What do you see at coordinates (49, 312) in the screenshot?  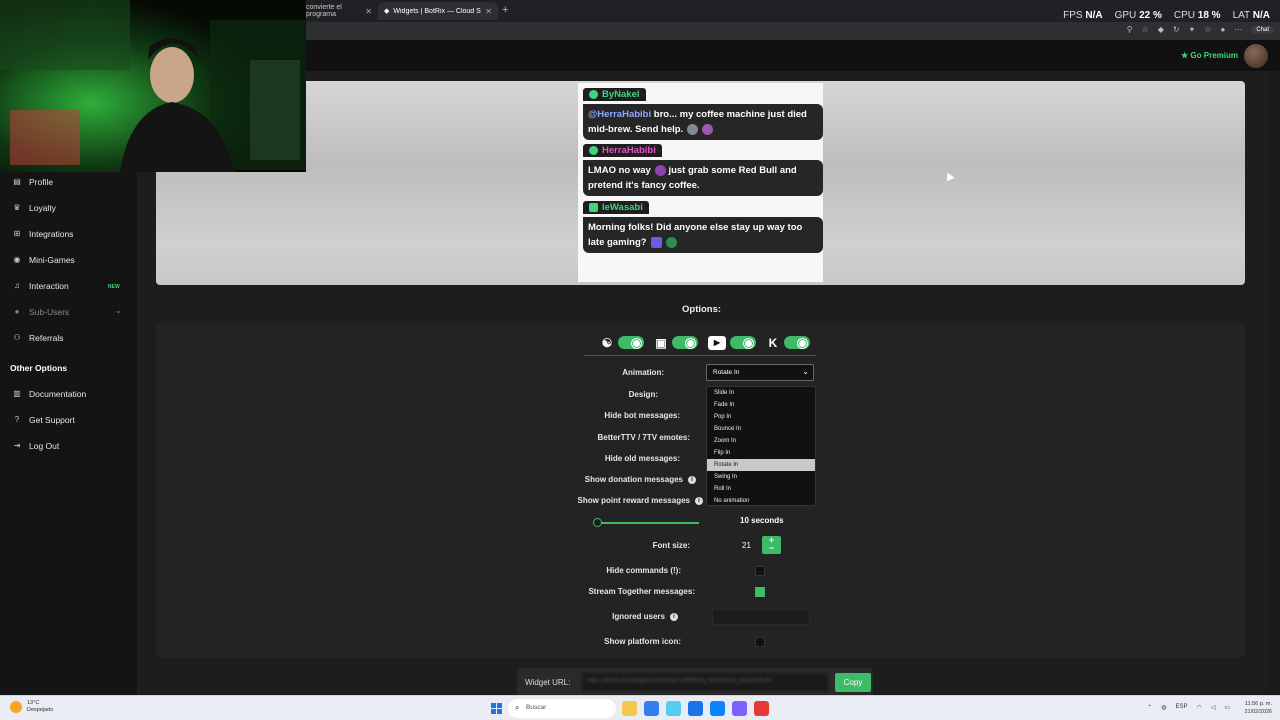 I see `sidebar-item-label: Sub-Users` at bounding box center [49, 312].